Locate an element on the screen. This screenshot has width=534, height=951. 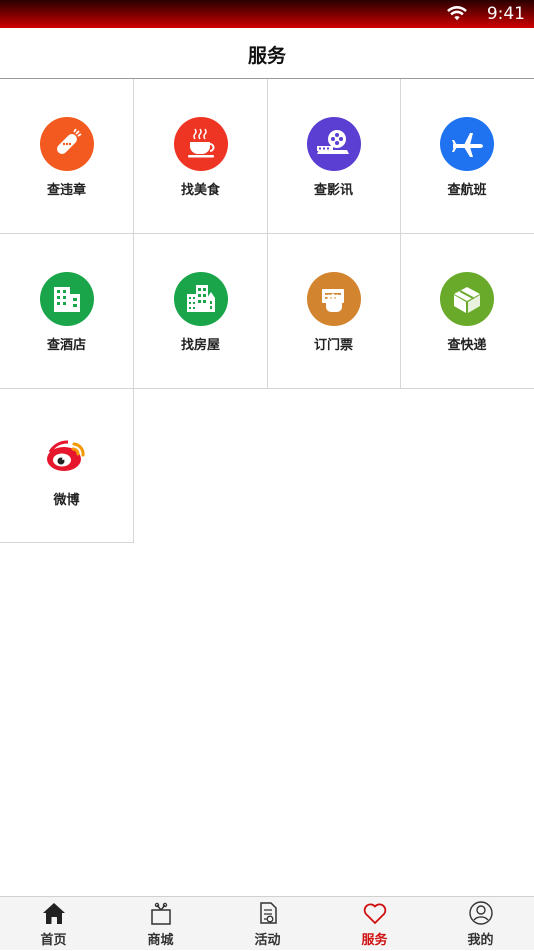
page-header: 服务 is located at coordinates (267, 53).